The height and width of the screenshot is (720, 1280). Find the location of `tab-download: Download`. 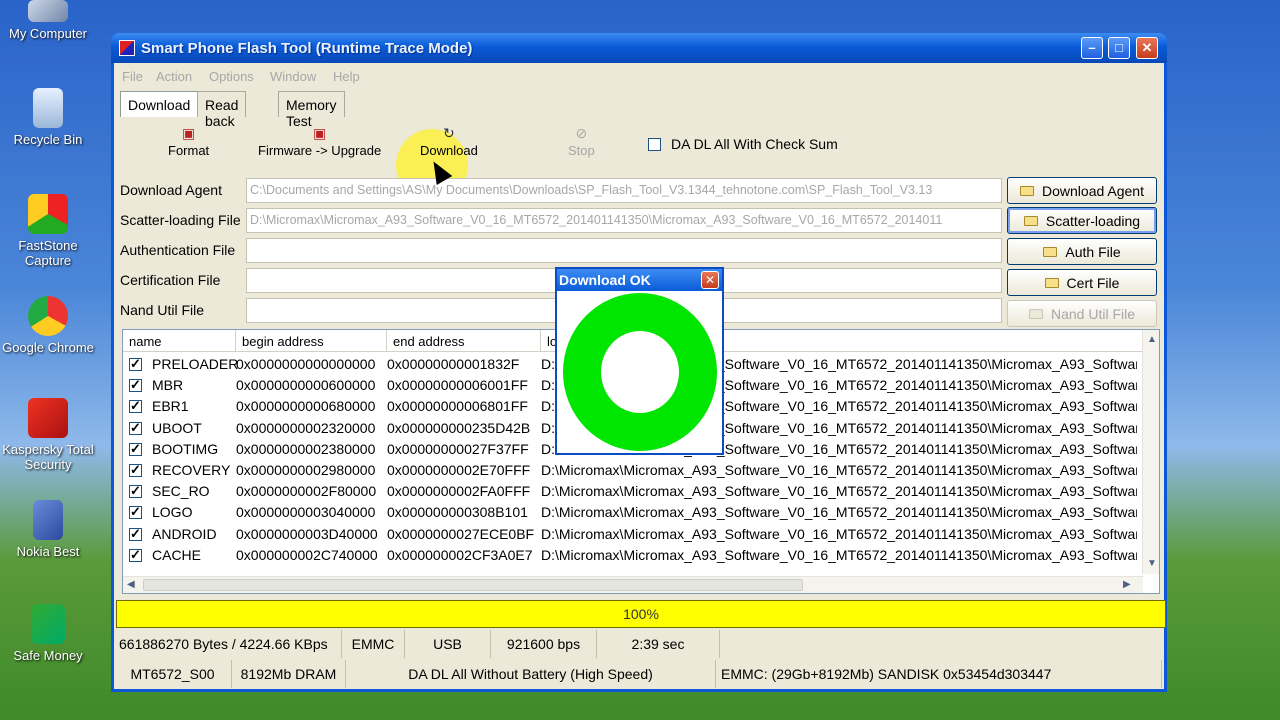

tab-download: Download is located at coordinates (159, 104).